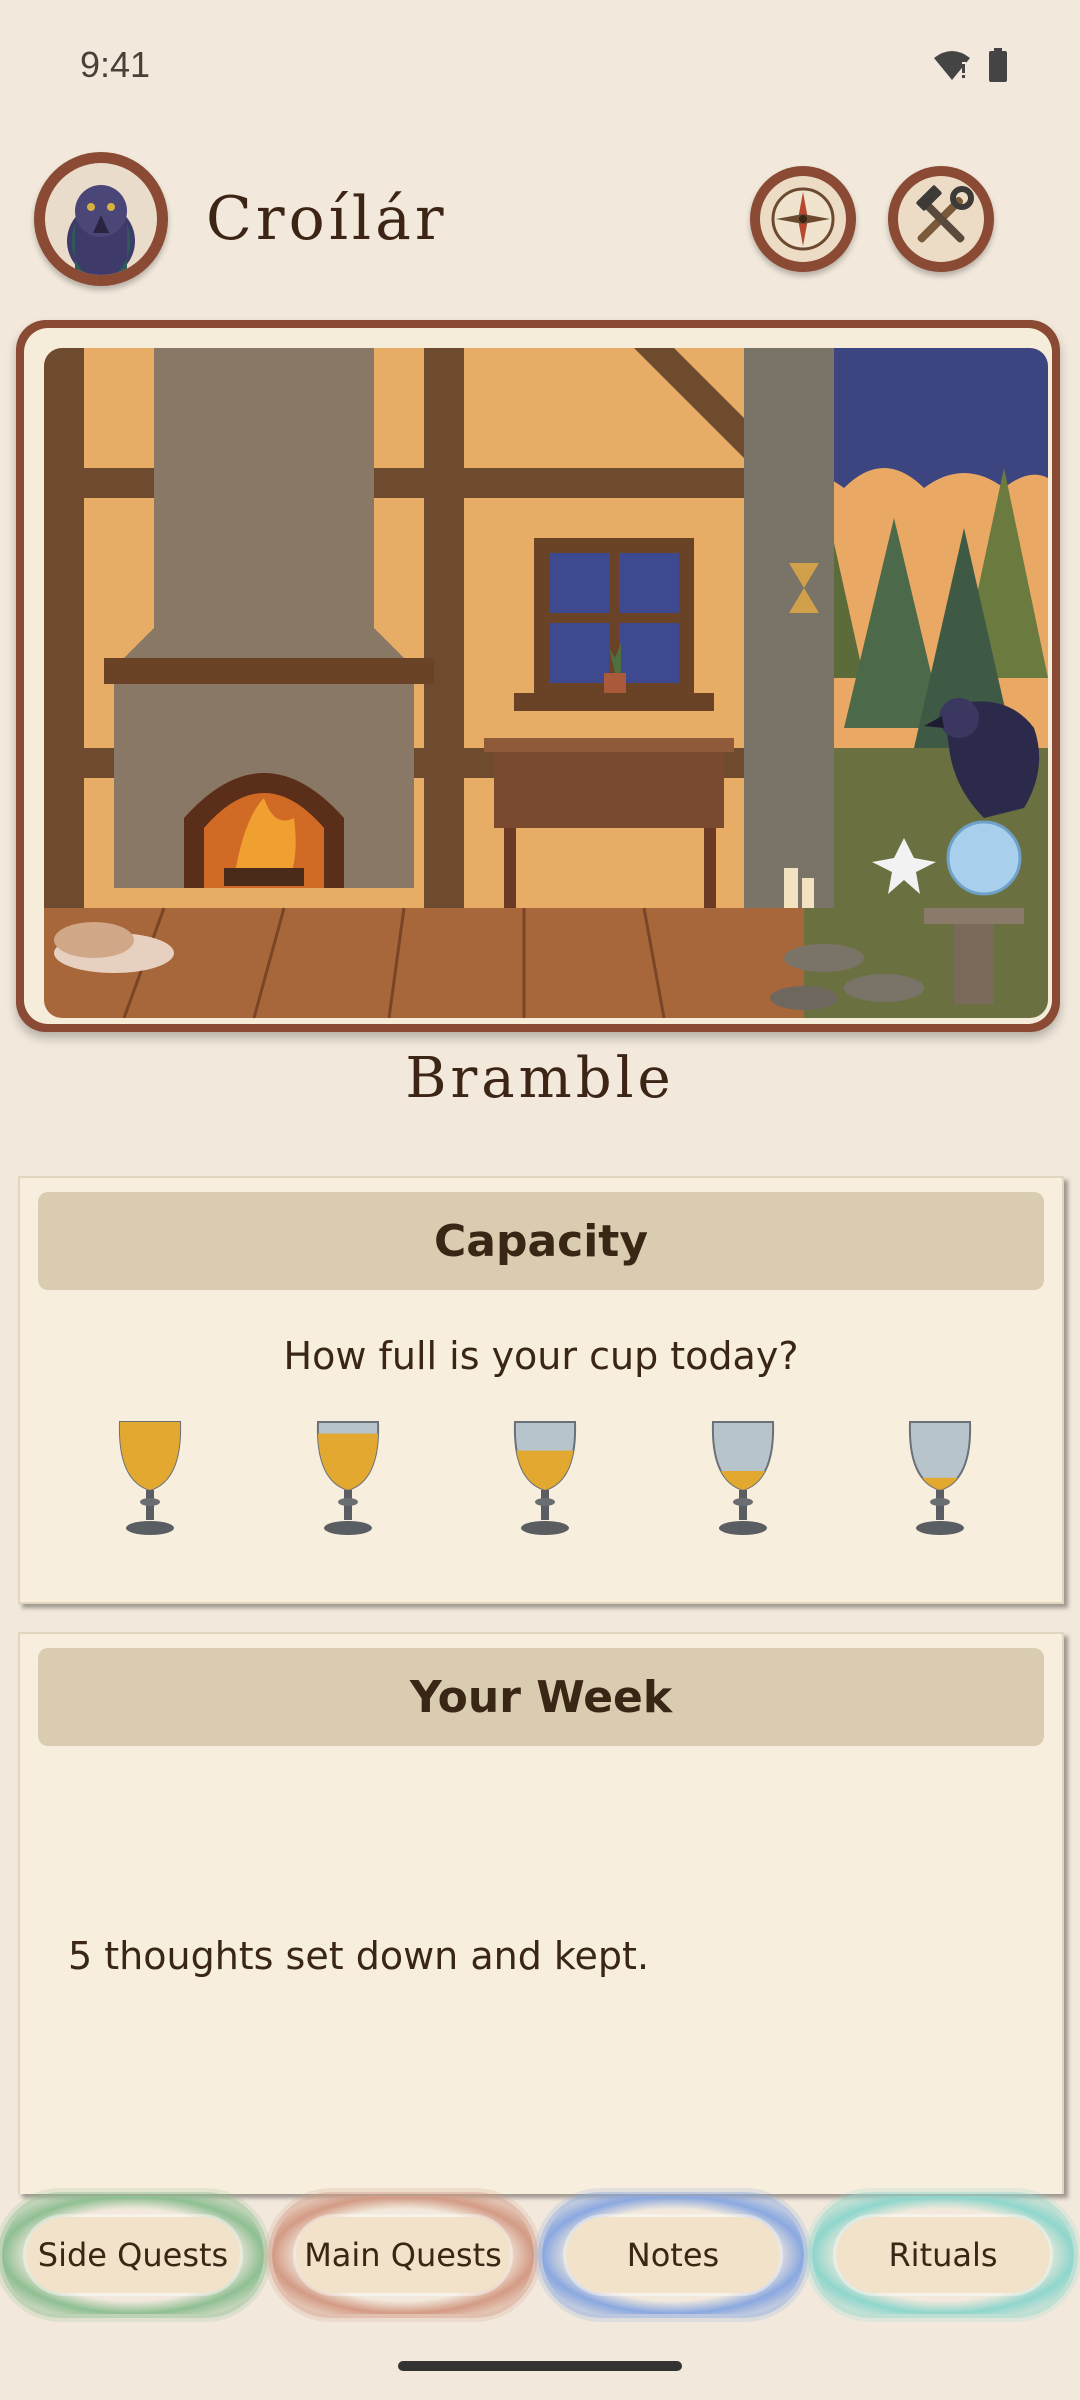  What do you see at coordinates (998, 65) in the screenshot?
I see `battery-icon` at bounding box center [998, 65].